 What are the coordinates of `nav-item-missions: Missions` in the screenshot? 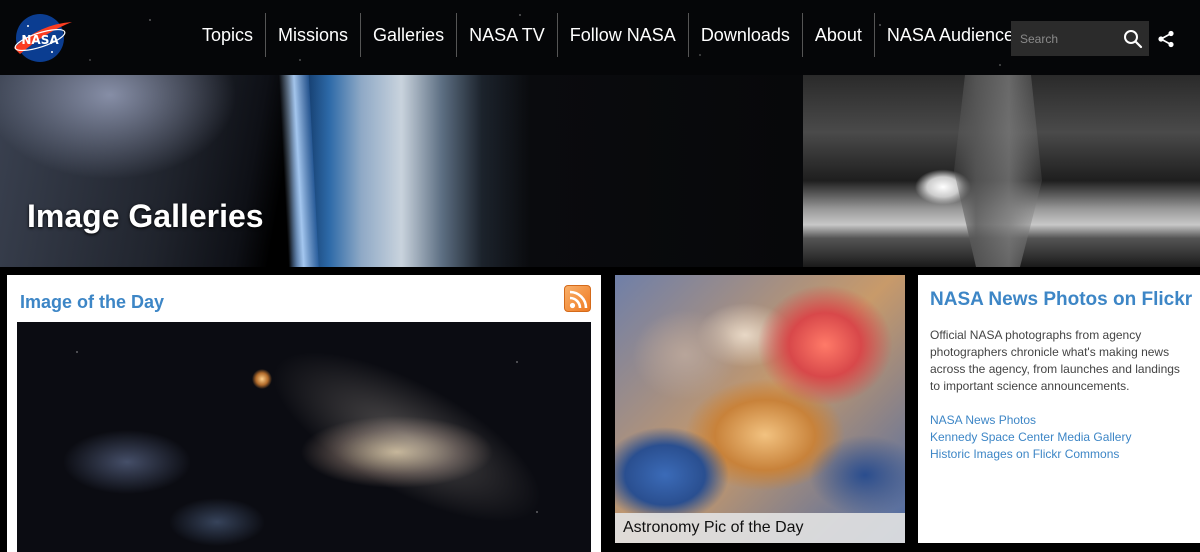 It's located at (312, 35).